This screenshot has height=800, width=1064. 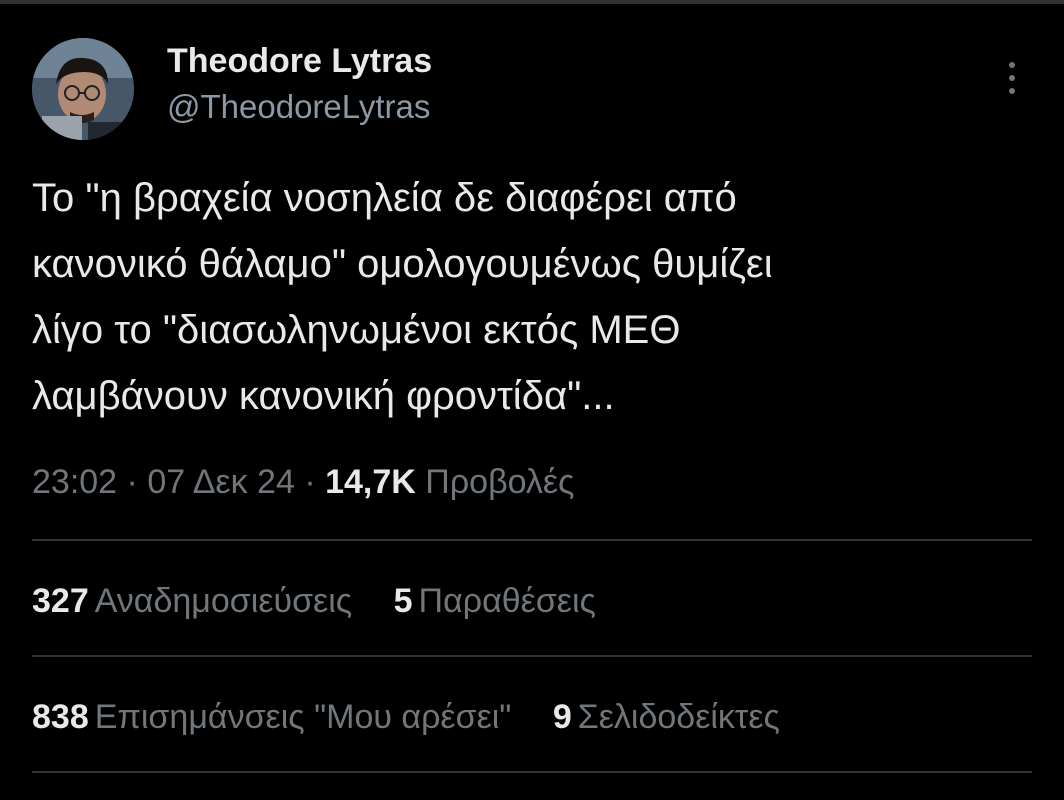 I want to click on quotes-stat: 5 Παραθέσεις, so click(x=495, y=601).